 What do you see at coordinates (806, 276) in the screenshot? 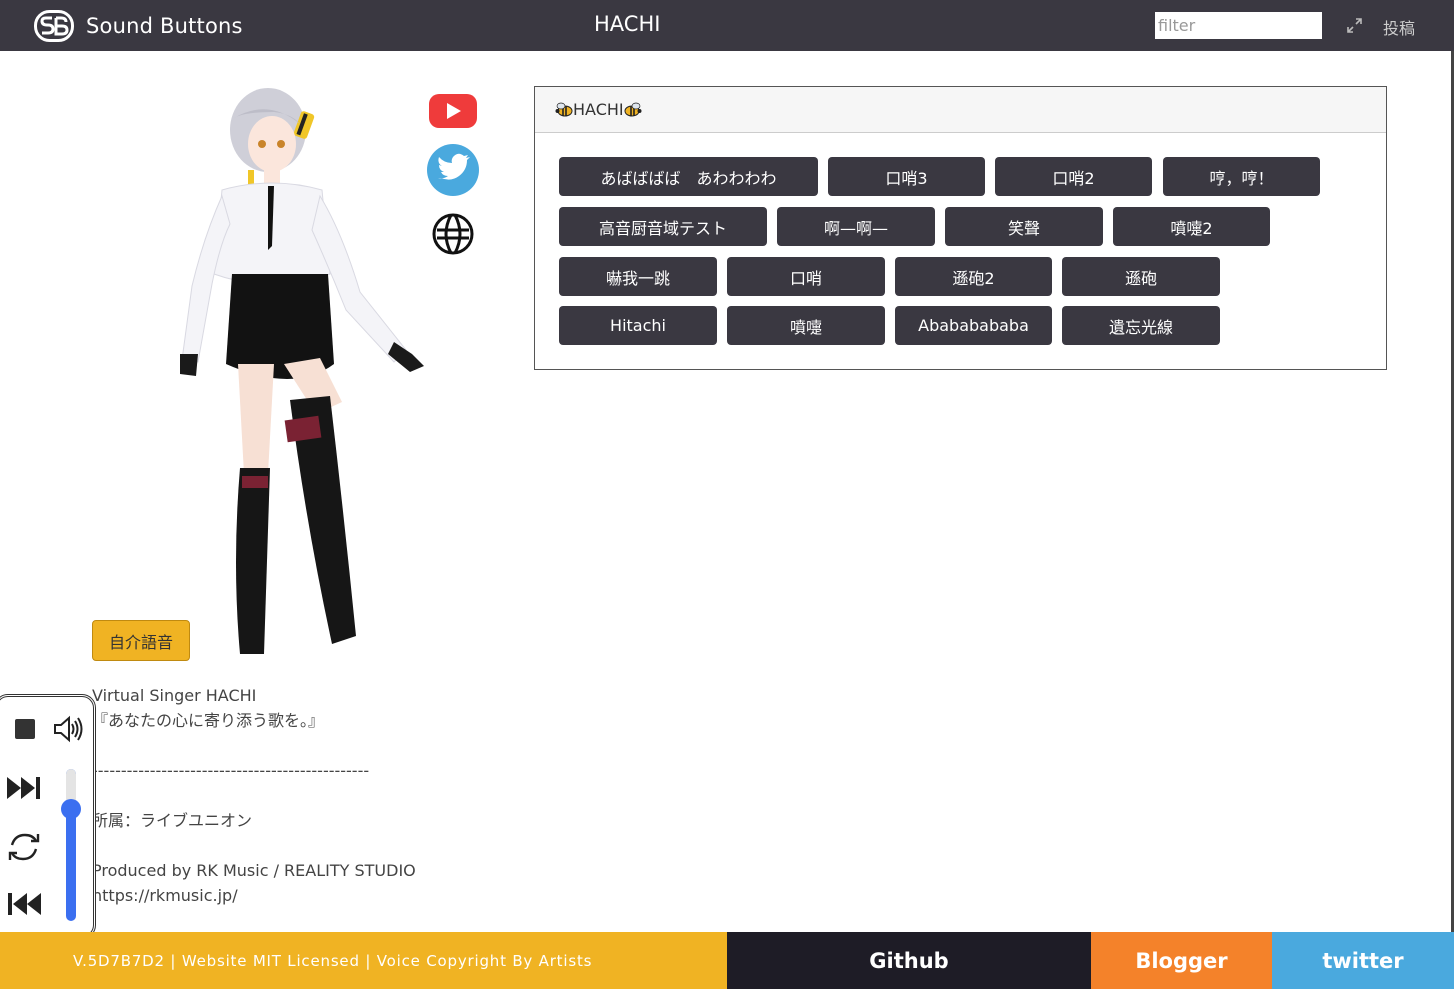
I see `sound-button: 口哨` at bounding box center [806, 276].